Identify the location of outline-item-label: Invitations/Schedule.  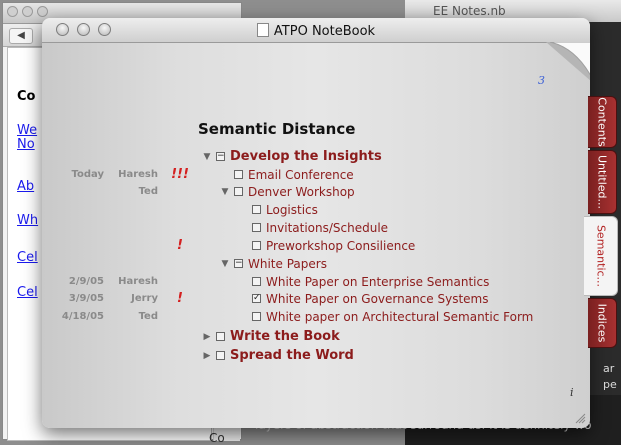
(327, 228).